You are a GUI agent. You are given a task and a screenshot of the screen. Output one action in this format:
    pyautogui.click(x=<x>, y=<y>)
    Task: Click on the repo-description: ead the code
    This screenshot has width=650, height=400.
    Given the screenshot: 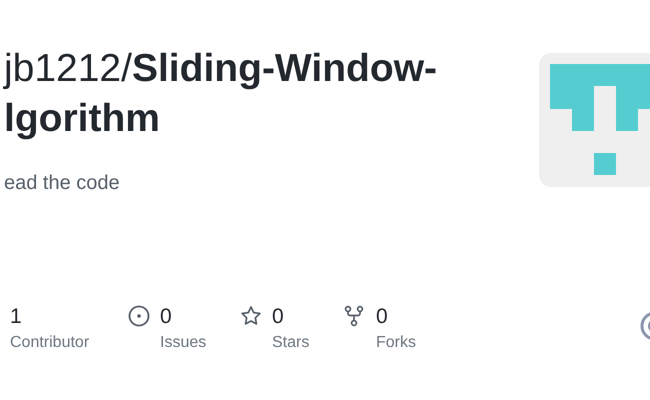 What is the action you would take?
    pyautogui.click(x=62, y=183)
    